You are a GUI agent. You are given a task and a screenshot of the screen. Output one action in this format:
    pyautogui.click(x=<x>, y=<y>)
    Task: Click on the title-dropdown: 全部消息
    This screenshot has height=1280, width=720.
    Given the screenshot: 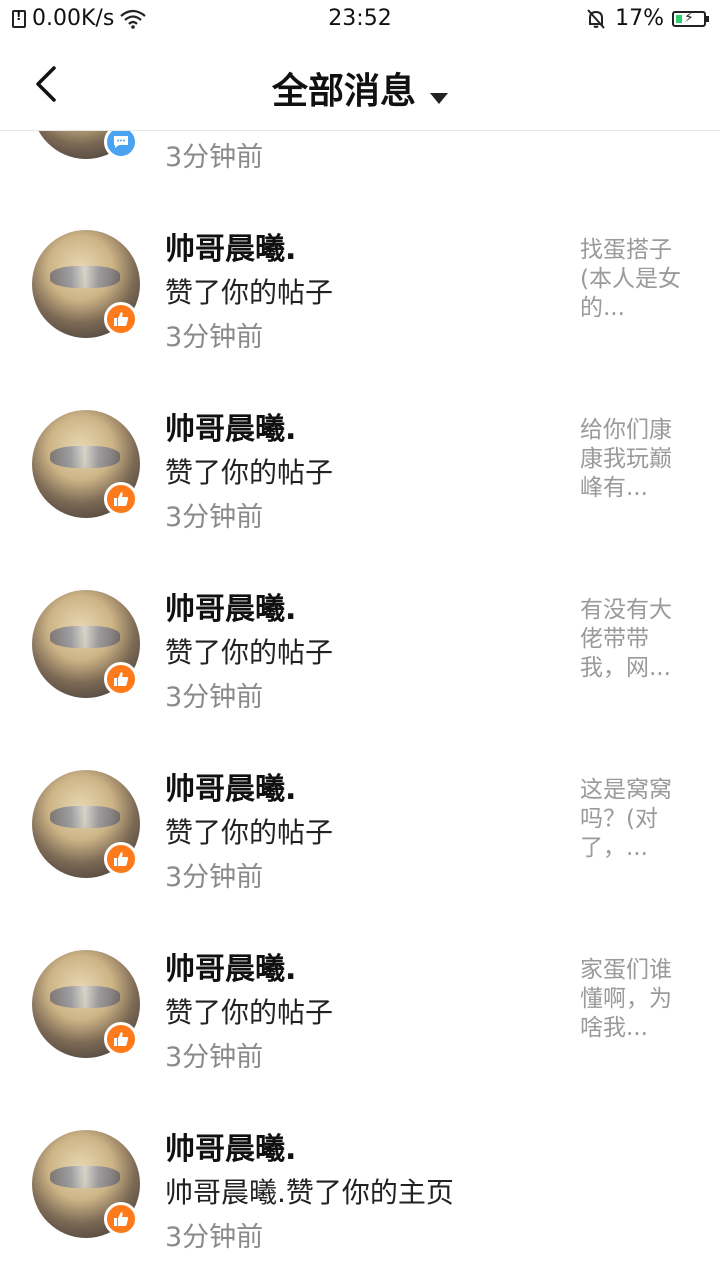 What is the action you would take?
    pyautogui.click(x=360, y=88)
    